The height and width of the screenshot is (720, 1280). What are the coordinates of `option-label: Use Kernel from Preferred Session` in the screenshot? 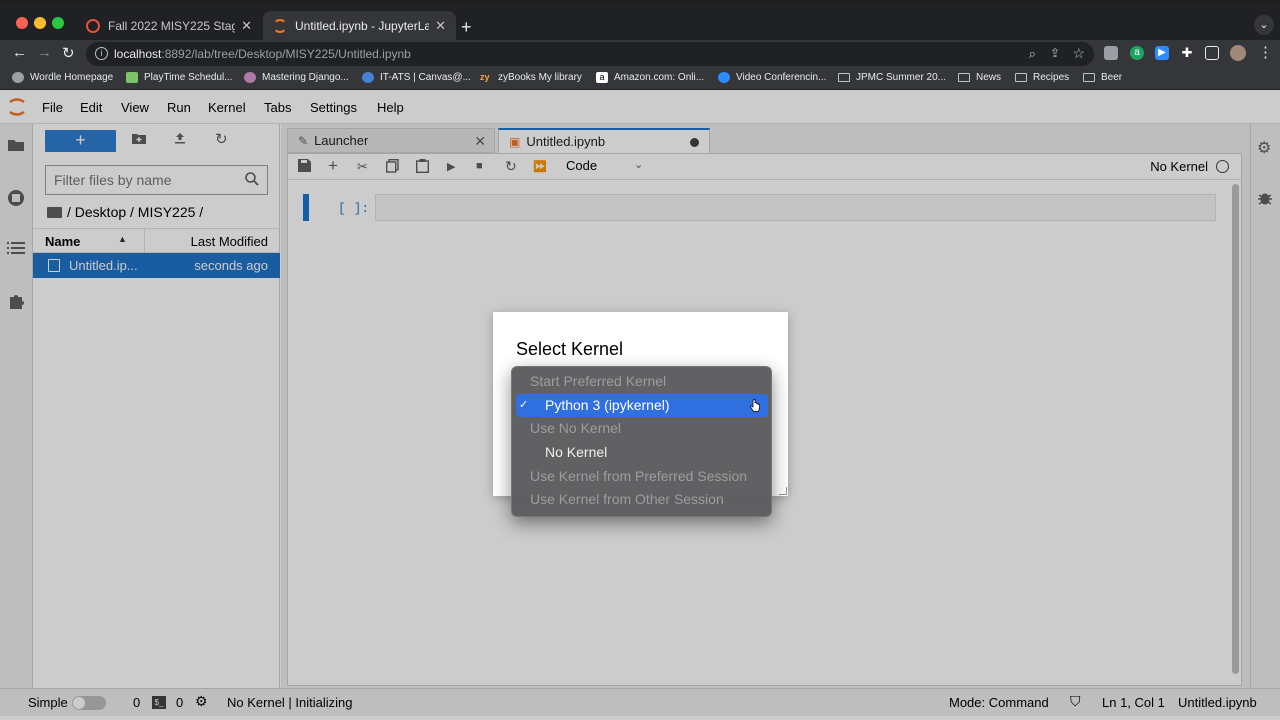 It's located at (639, 476).